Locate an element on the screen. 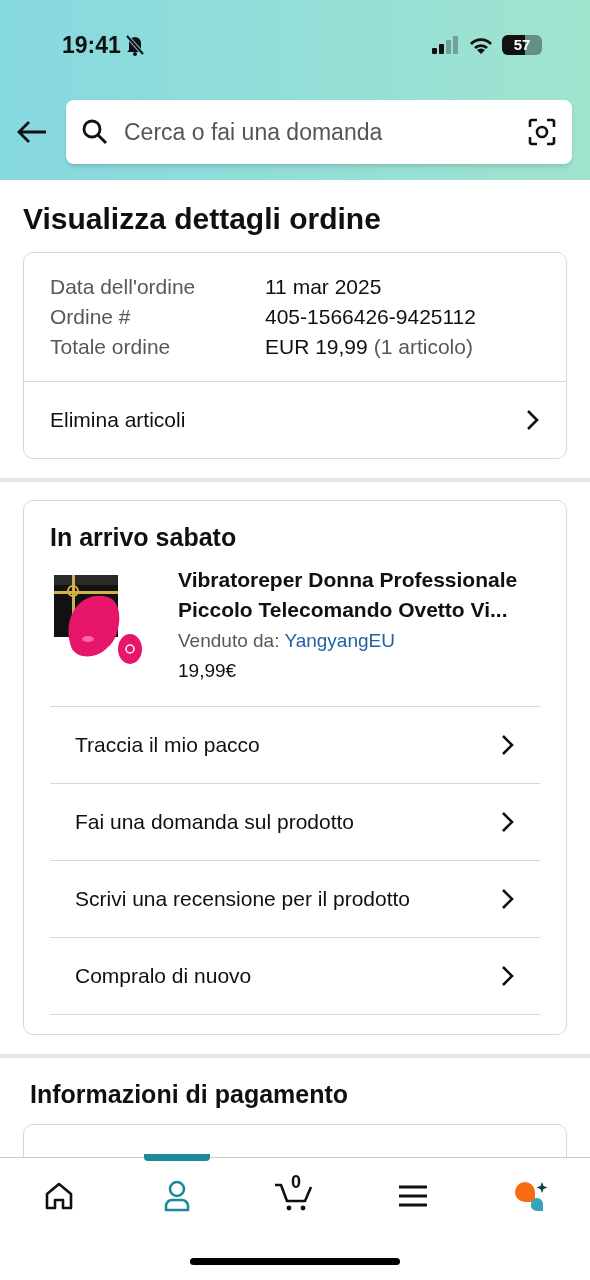  order-label: Totale ordine is located at coordinates (111, 347).